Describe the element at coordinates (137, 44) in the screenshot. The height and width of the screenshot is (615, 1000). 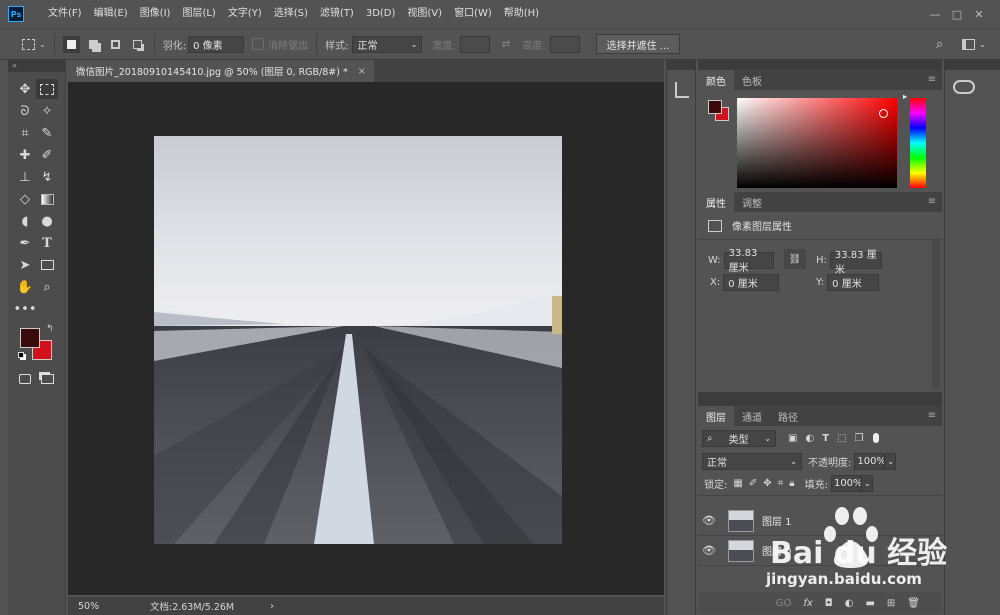
I see `intersect-selection-button` at that location.